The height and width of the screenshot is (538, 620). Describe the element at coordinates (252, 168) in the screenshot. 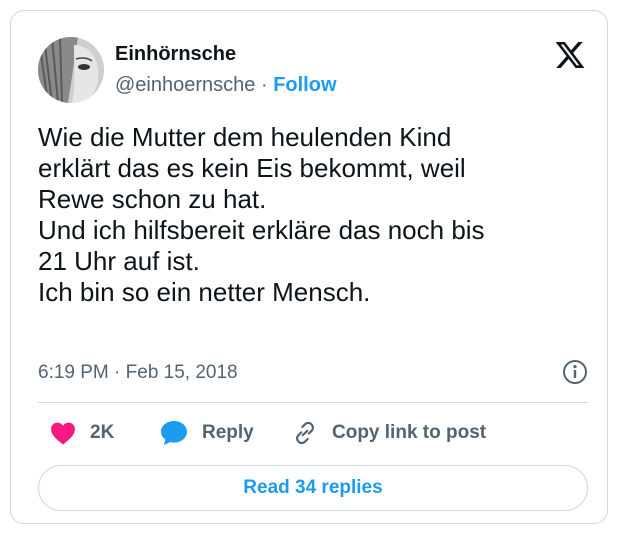

I see `tweet-line: erklärt das es kein Eis bekommt, weil` at that location.